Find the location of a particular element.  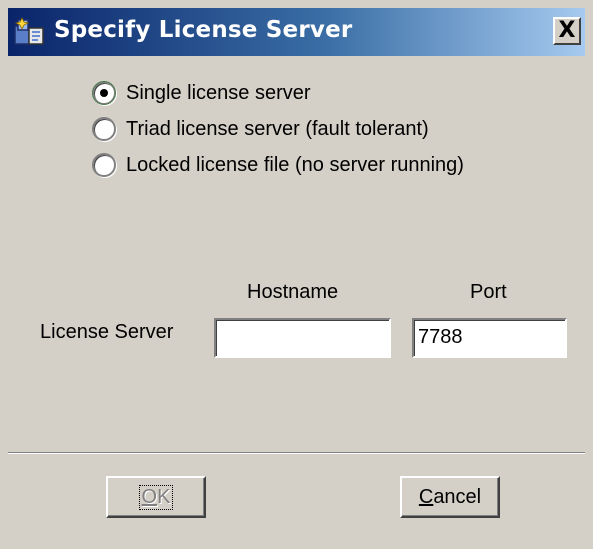

ok-button: OK is located at coordinates (156, 497).